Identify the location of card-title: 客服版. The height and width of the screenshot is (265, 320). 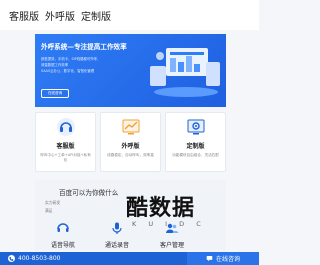
(65, 146).